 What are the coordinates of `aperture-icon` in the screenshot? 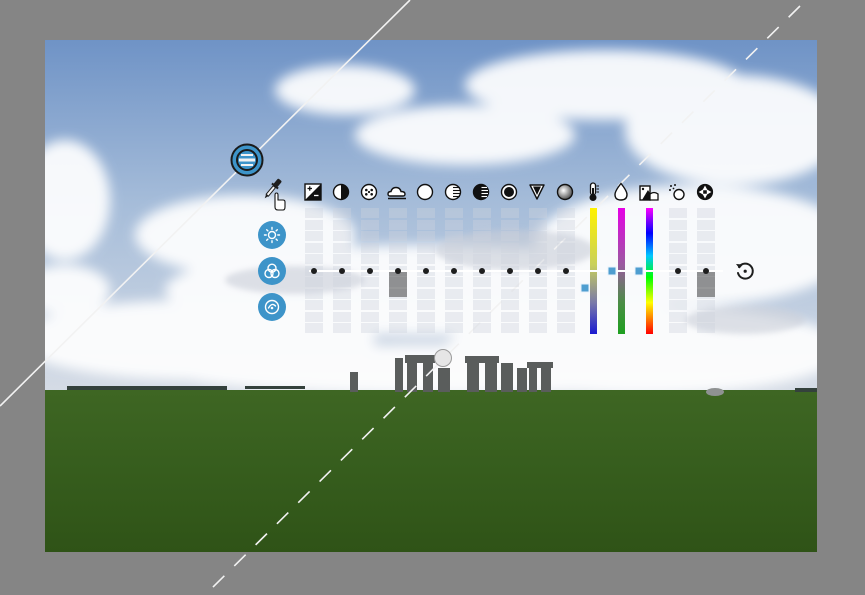 It's located at (705, 192).